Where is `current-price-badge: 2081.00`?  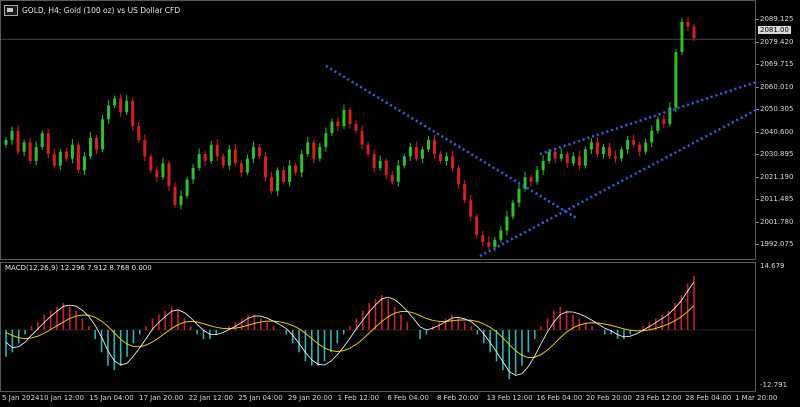
current-price-badge: 2081.00 is located at coordinates (774, 30).